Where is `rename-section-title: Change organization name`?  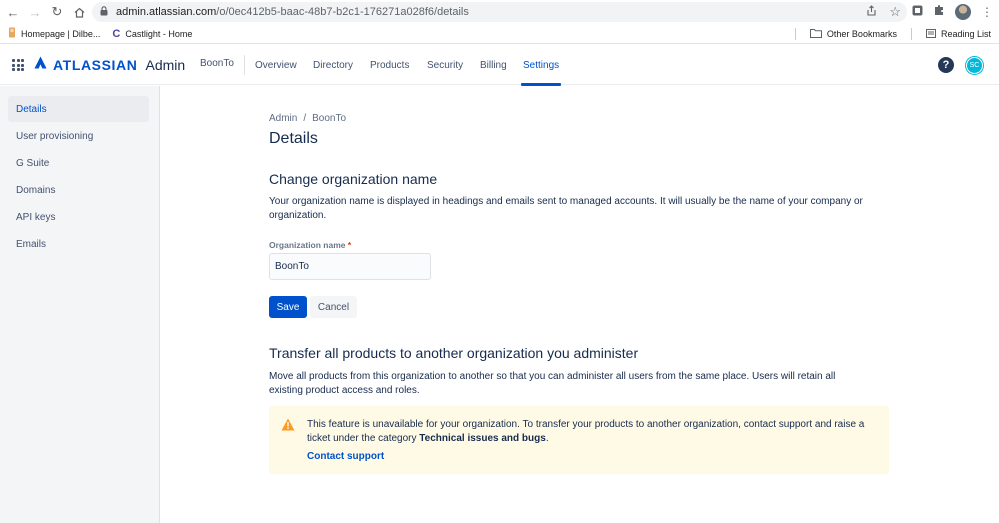 rename-section-title: Change organization name is located at coordinates (353, 179).